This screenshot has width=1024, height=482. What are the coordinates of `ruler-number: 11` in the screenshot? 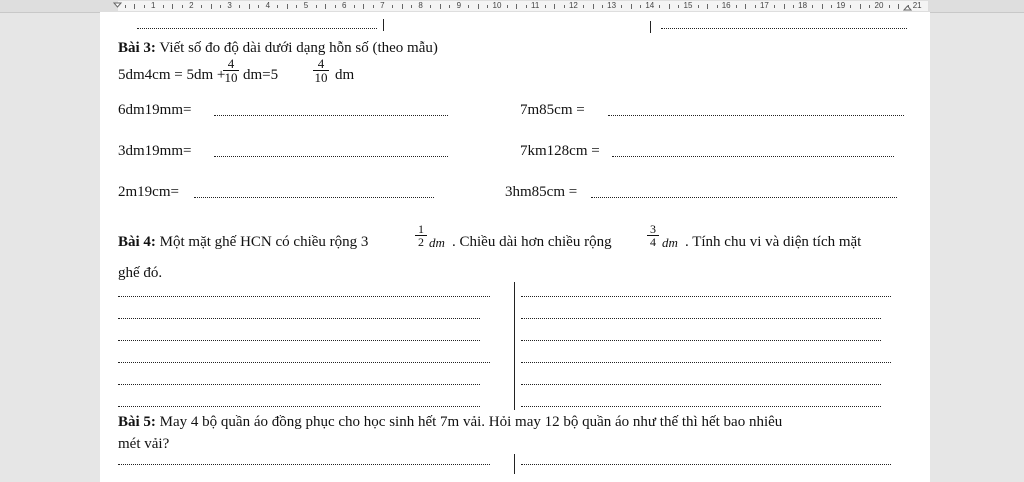 It's located at (535, 5).